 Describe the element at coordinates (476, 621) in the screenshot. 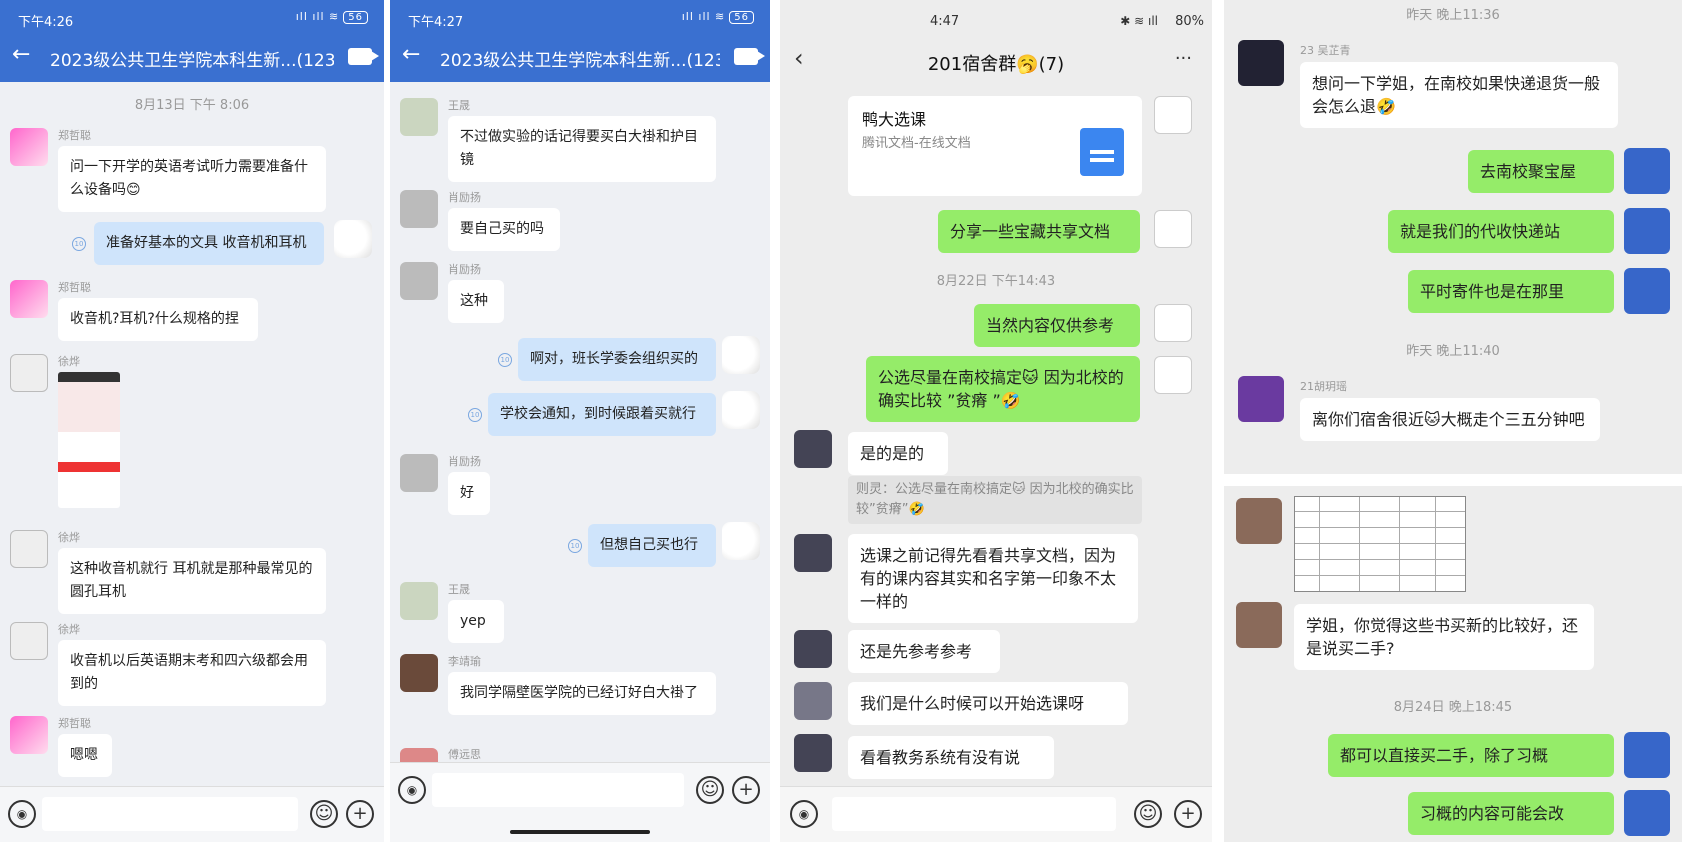

I see `message-bubble: yep` at that location.